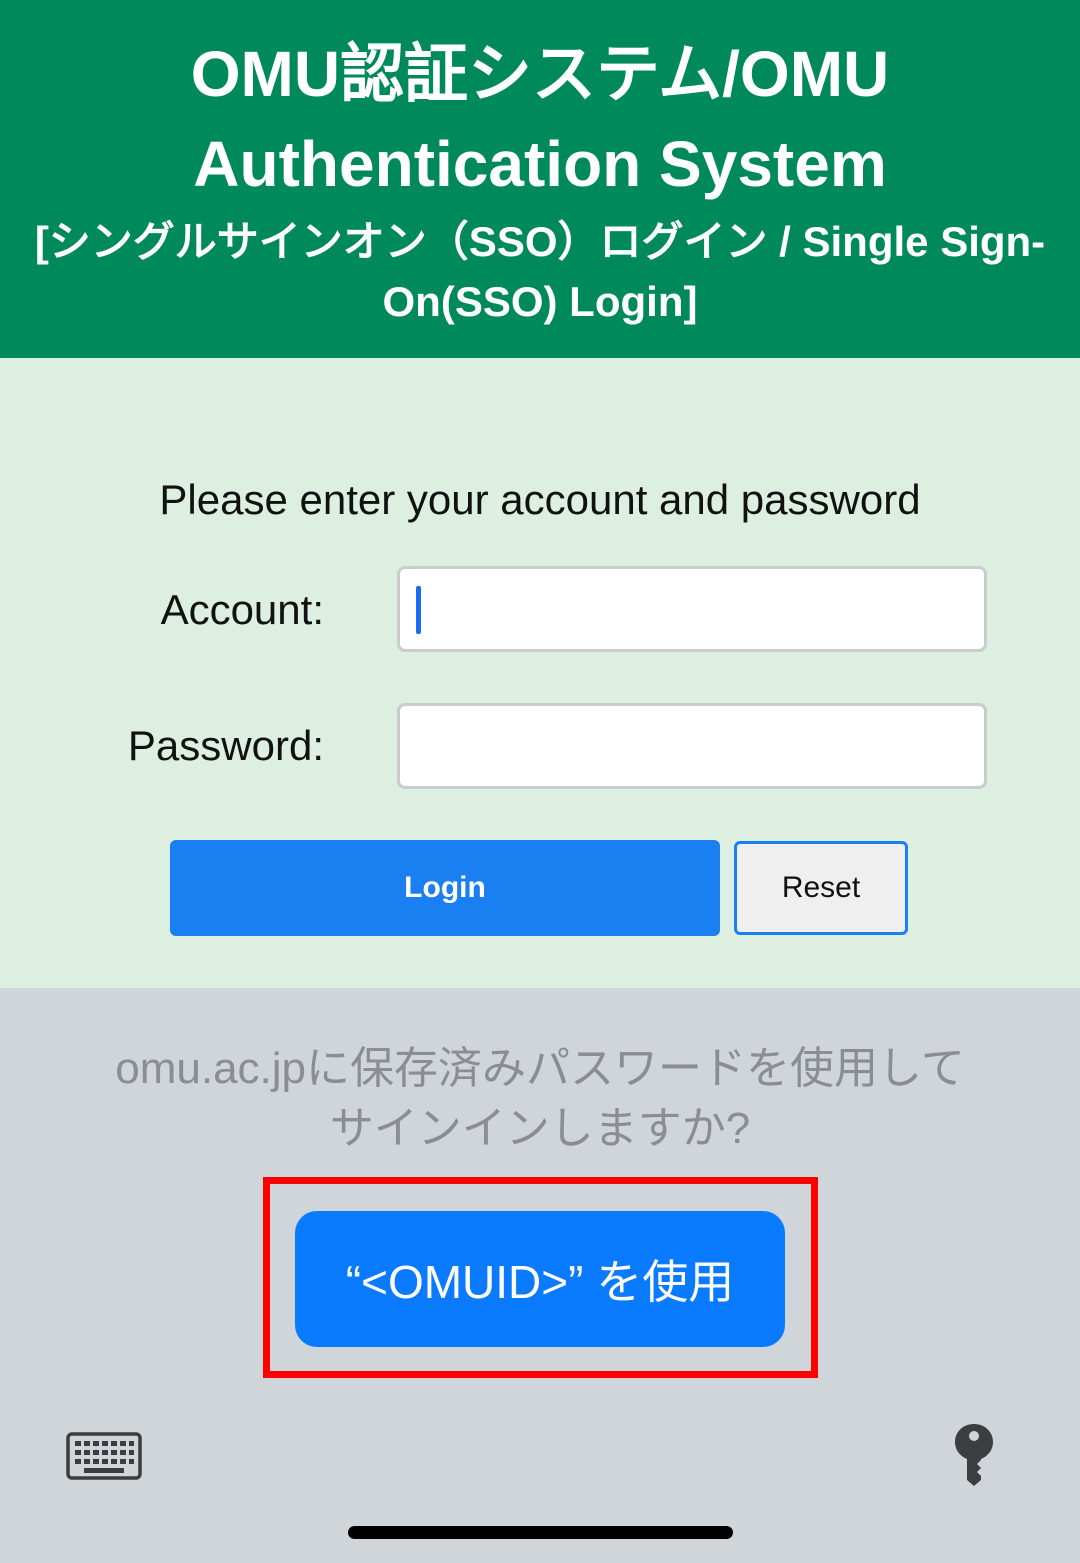 The height and width of the screenshot is (1563, 1080). Describe the element at coordinates (692, 609) in the screenshot. I see `account-input` at that location.